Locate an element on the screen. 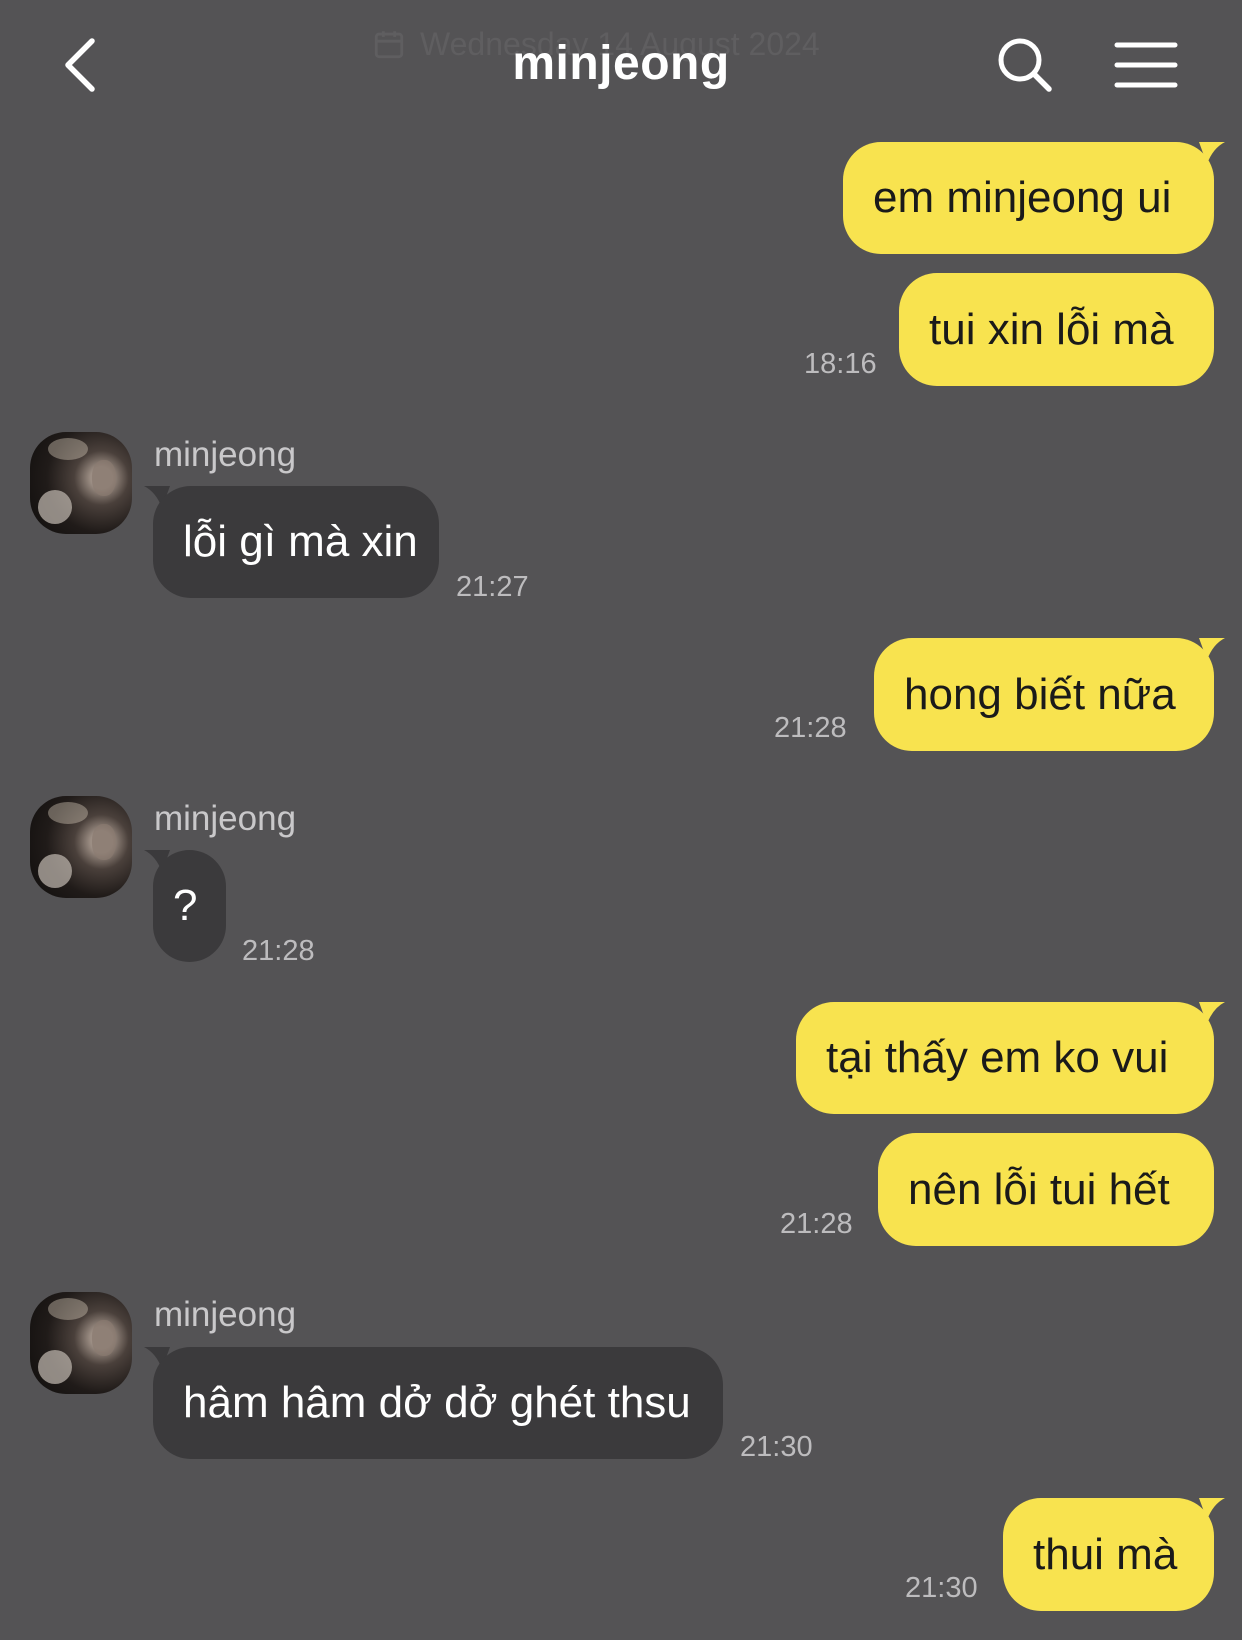  message-text: nên lỗi tui hết is located at coordinates (1039, 1189).